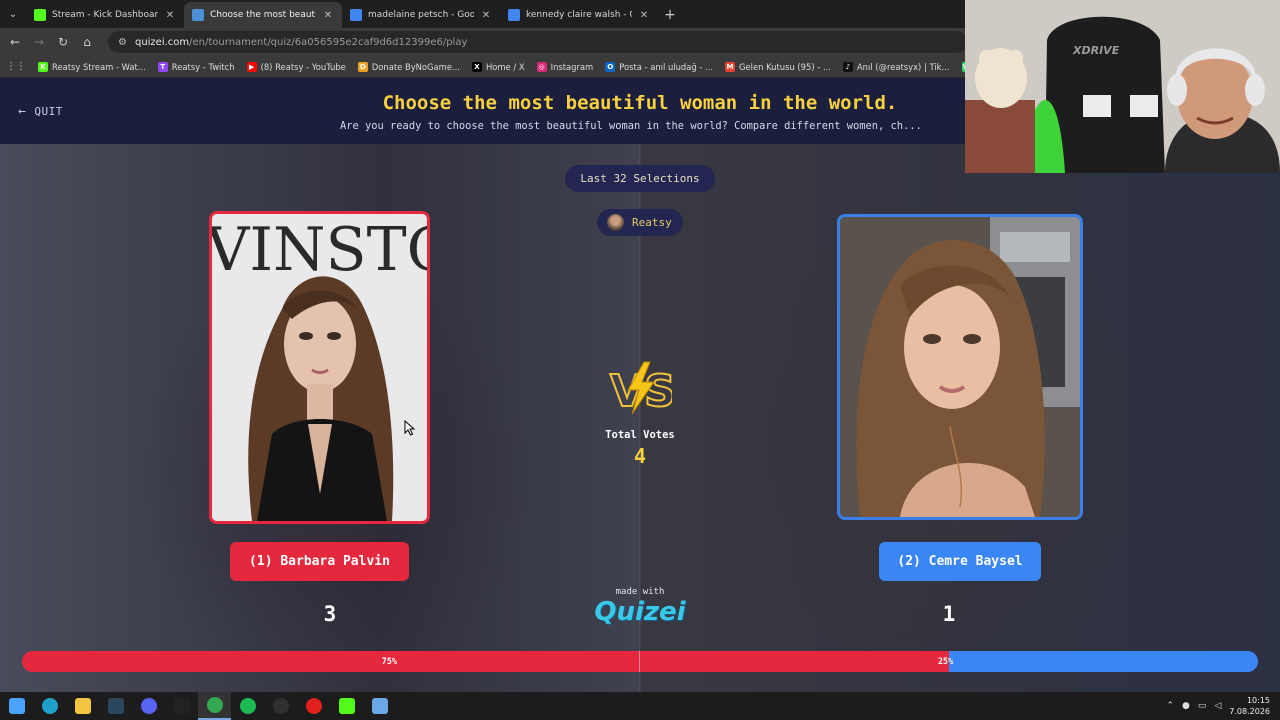  I want to click on reload-button: ↻, so click(63, 42).